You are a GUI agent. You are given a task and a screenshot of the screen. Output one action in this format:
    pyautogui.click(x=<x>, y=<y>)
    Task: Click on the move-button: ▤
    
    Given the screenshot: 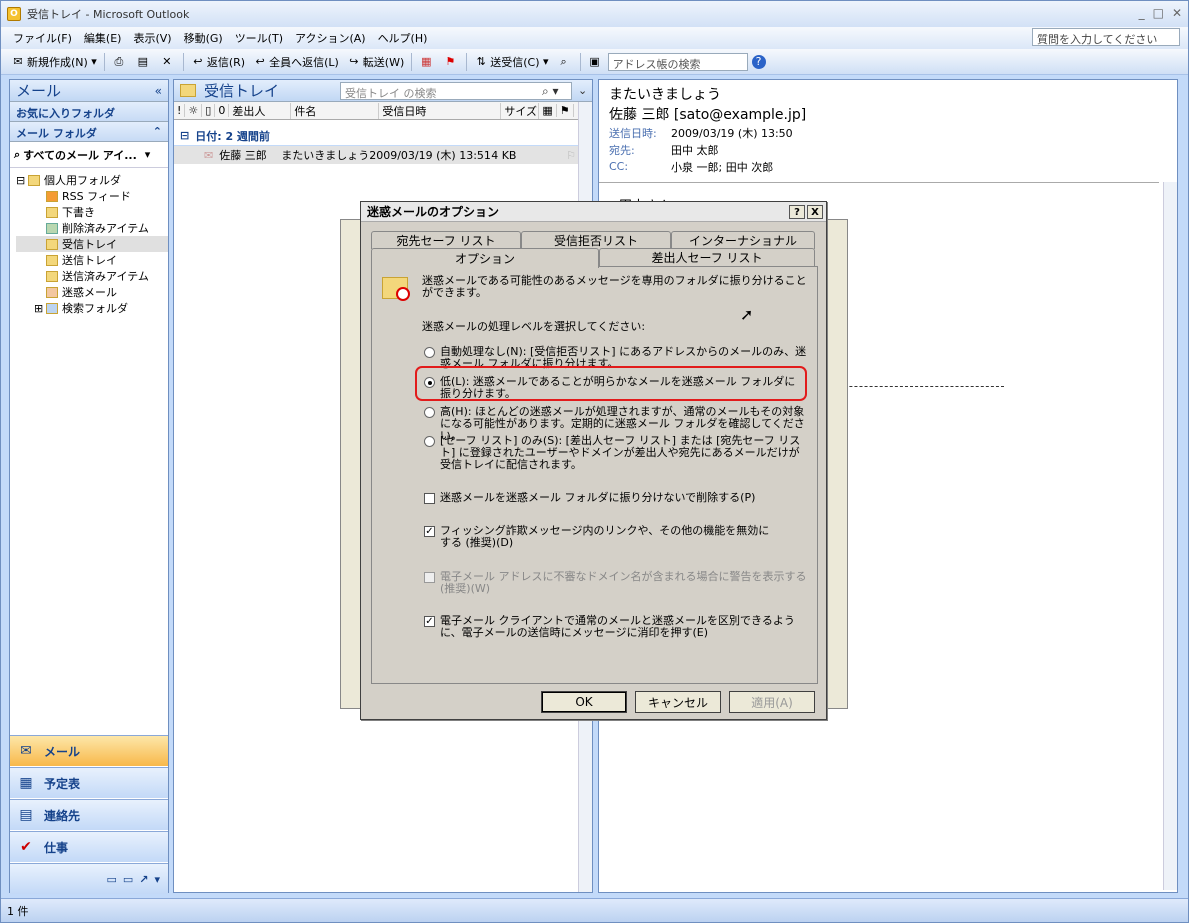 What is the action you would take?
    pyautogui.click(x=144, y=62)
    